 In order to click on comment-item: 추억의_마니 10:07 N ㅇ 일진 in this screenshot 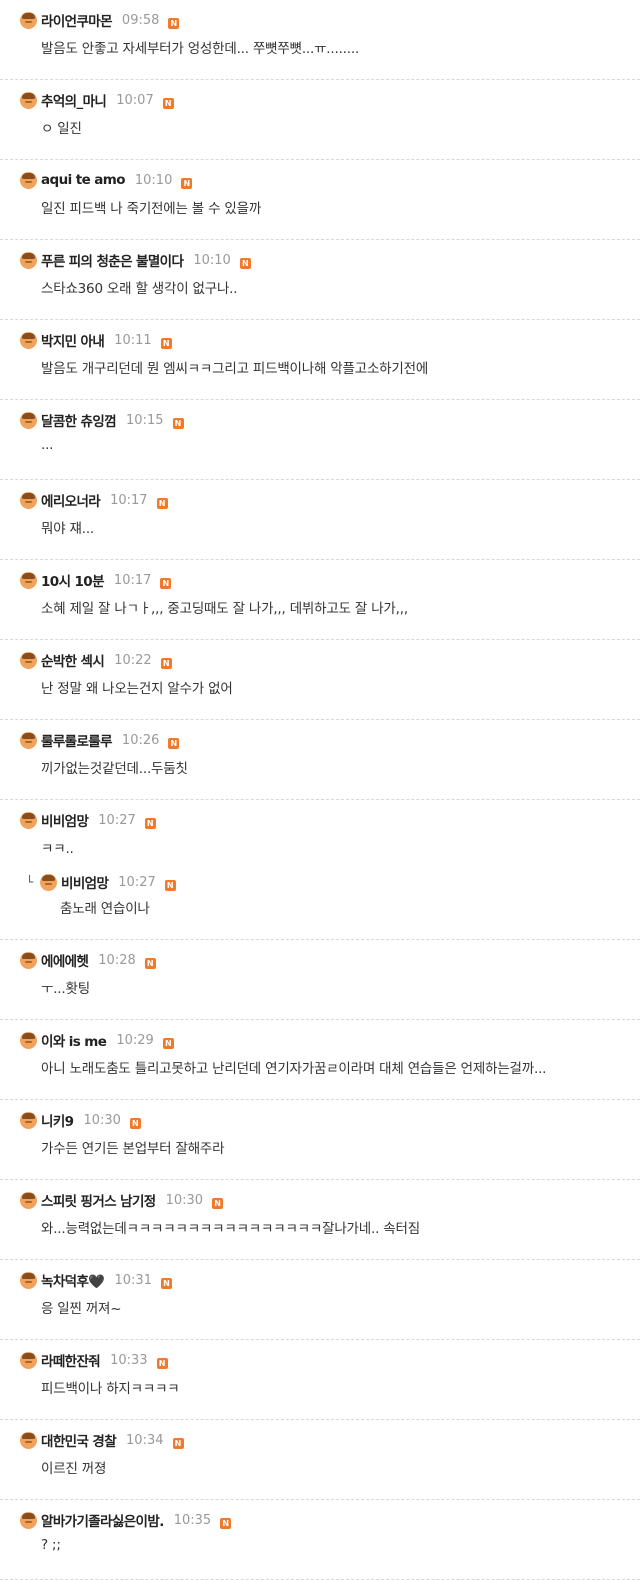, I will do `click(320, 120)`.